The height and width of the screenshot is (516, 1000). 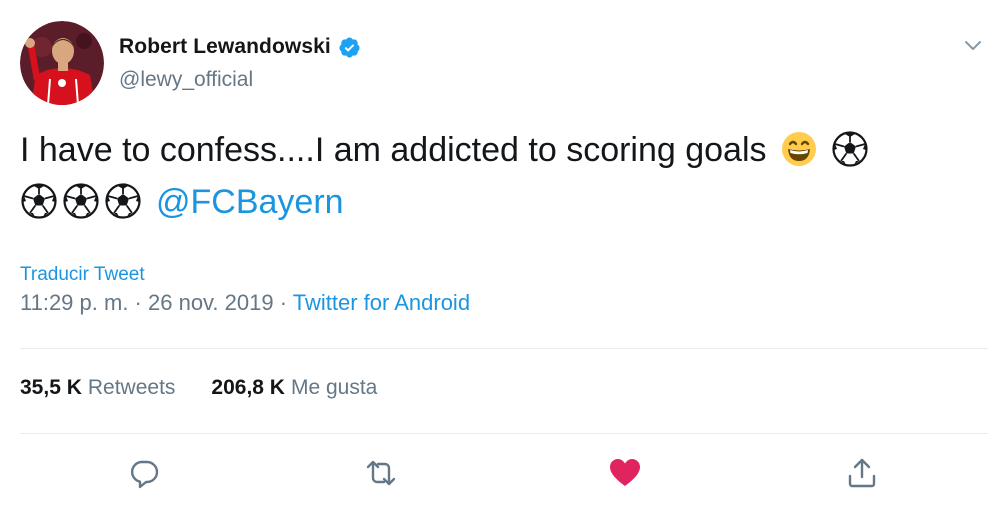 I want to click on likes-label: Me gusta, so click(x=334, y=387).